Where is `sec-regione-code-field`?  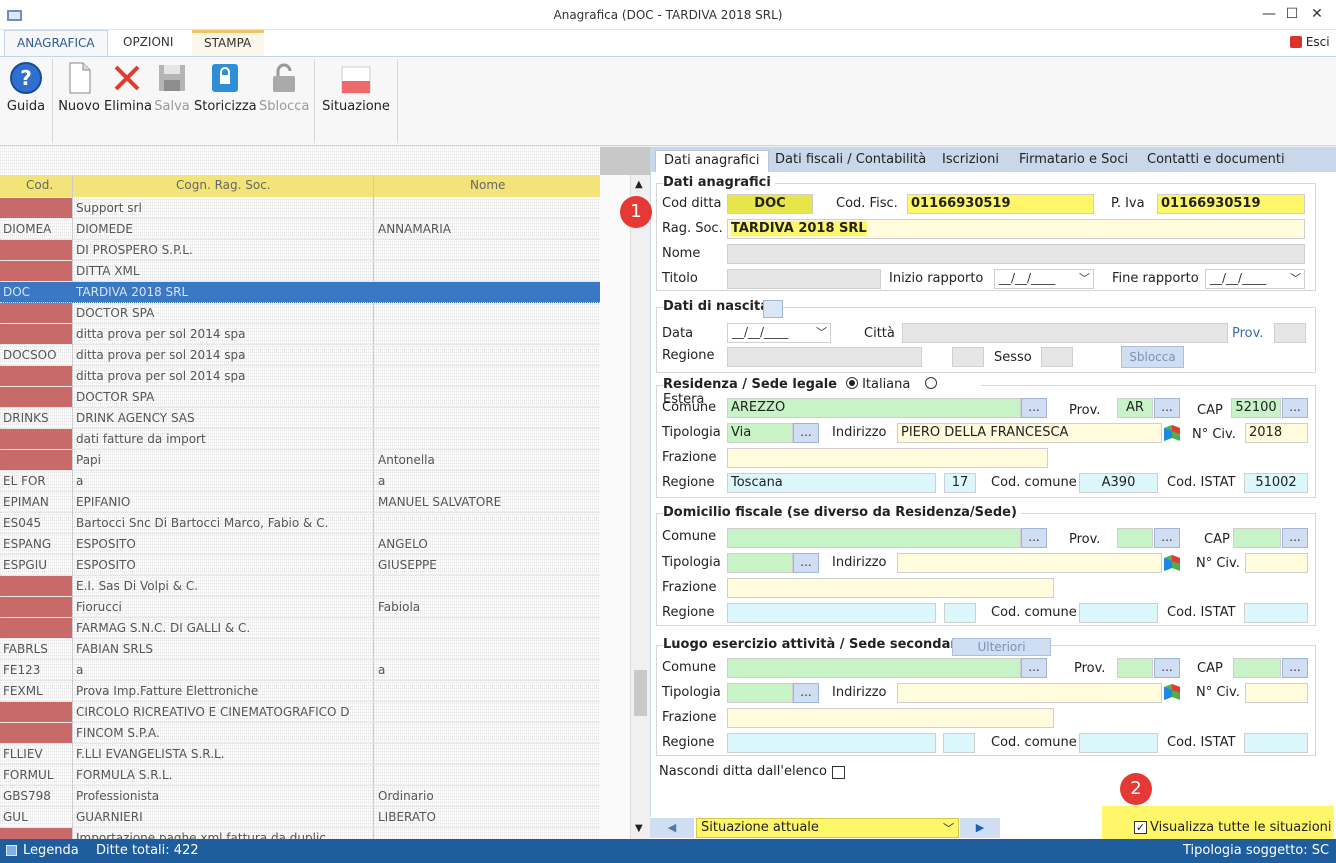
sec-regione-code-field is located at coordinates (959, 743).